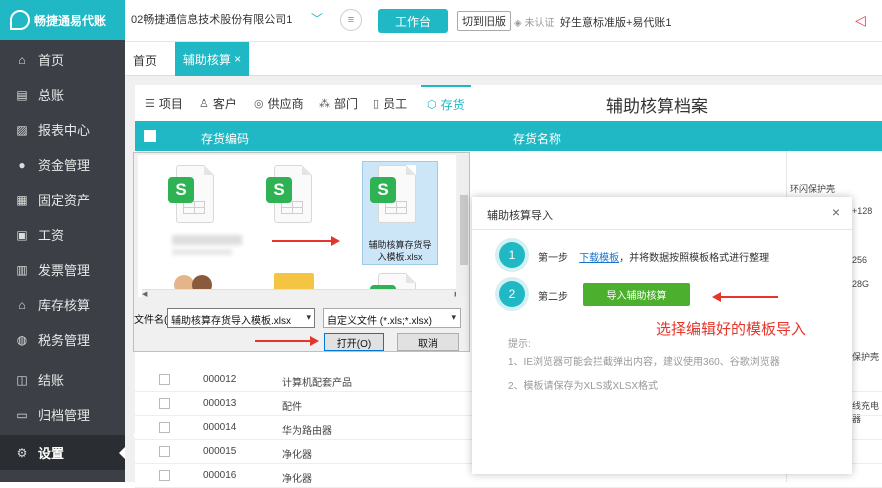 The height and width of the screenshot is (488, 882). What do you see at coordinates (428, 342) in the screenshot?
I see `cancel-button: 取消` at bounding box center [428, 342].